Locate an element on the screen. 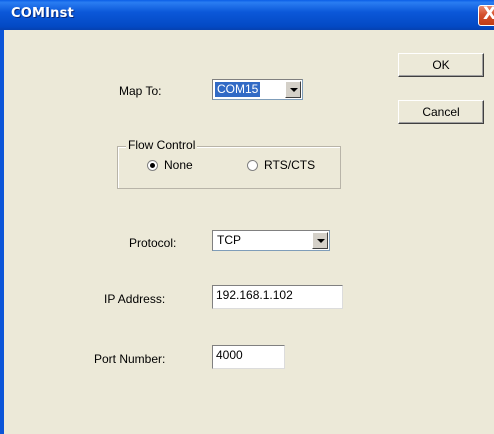  ip-address-field: 192.168.1.102 is located at coordinates (277, 297).